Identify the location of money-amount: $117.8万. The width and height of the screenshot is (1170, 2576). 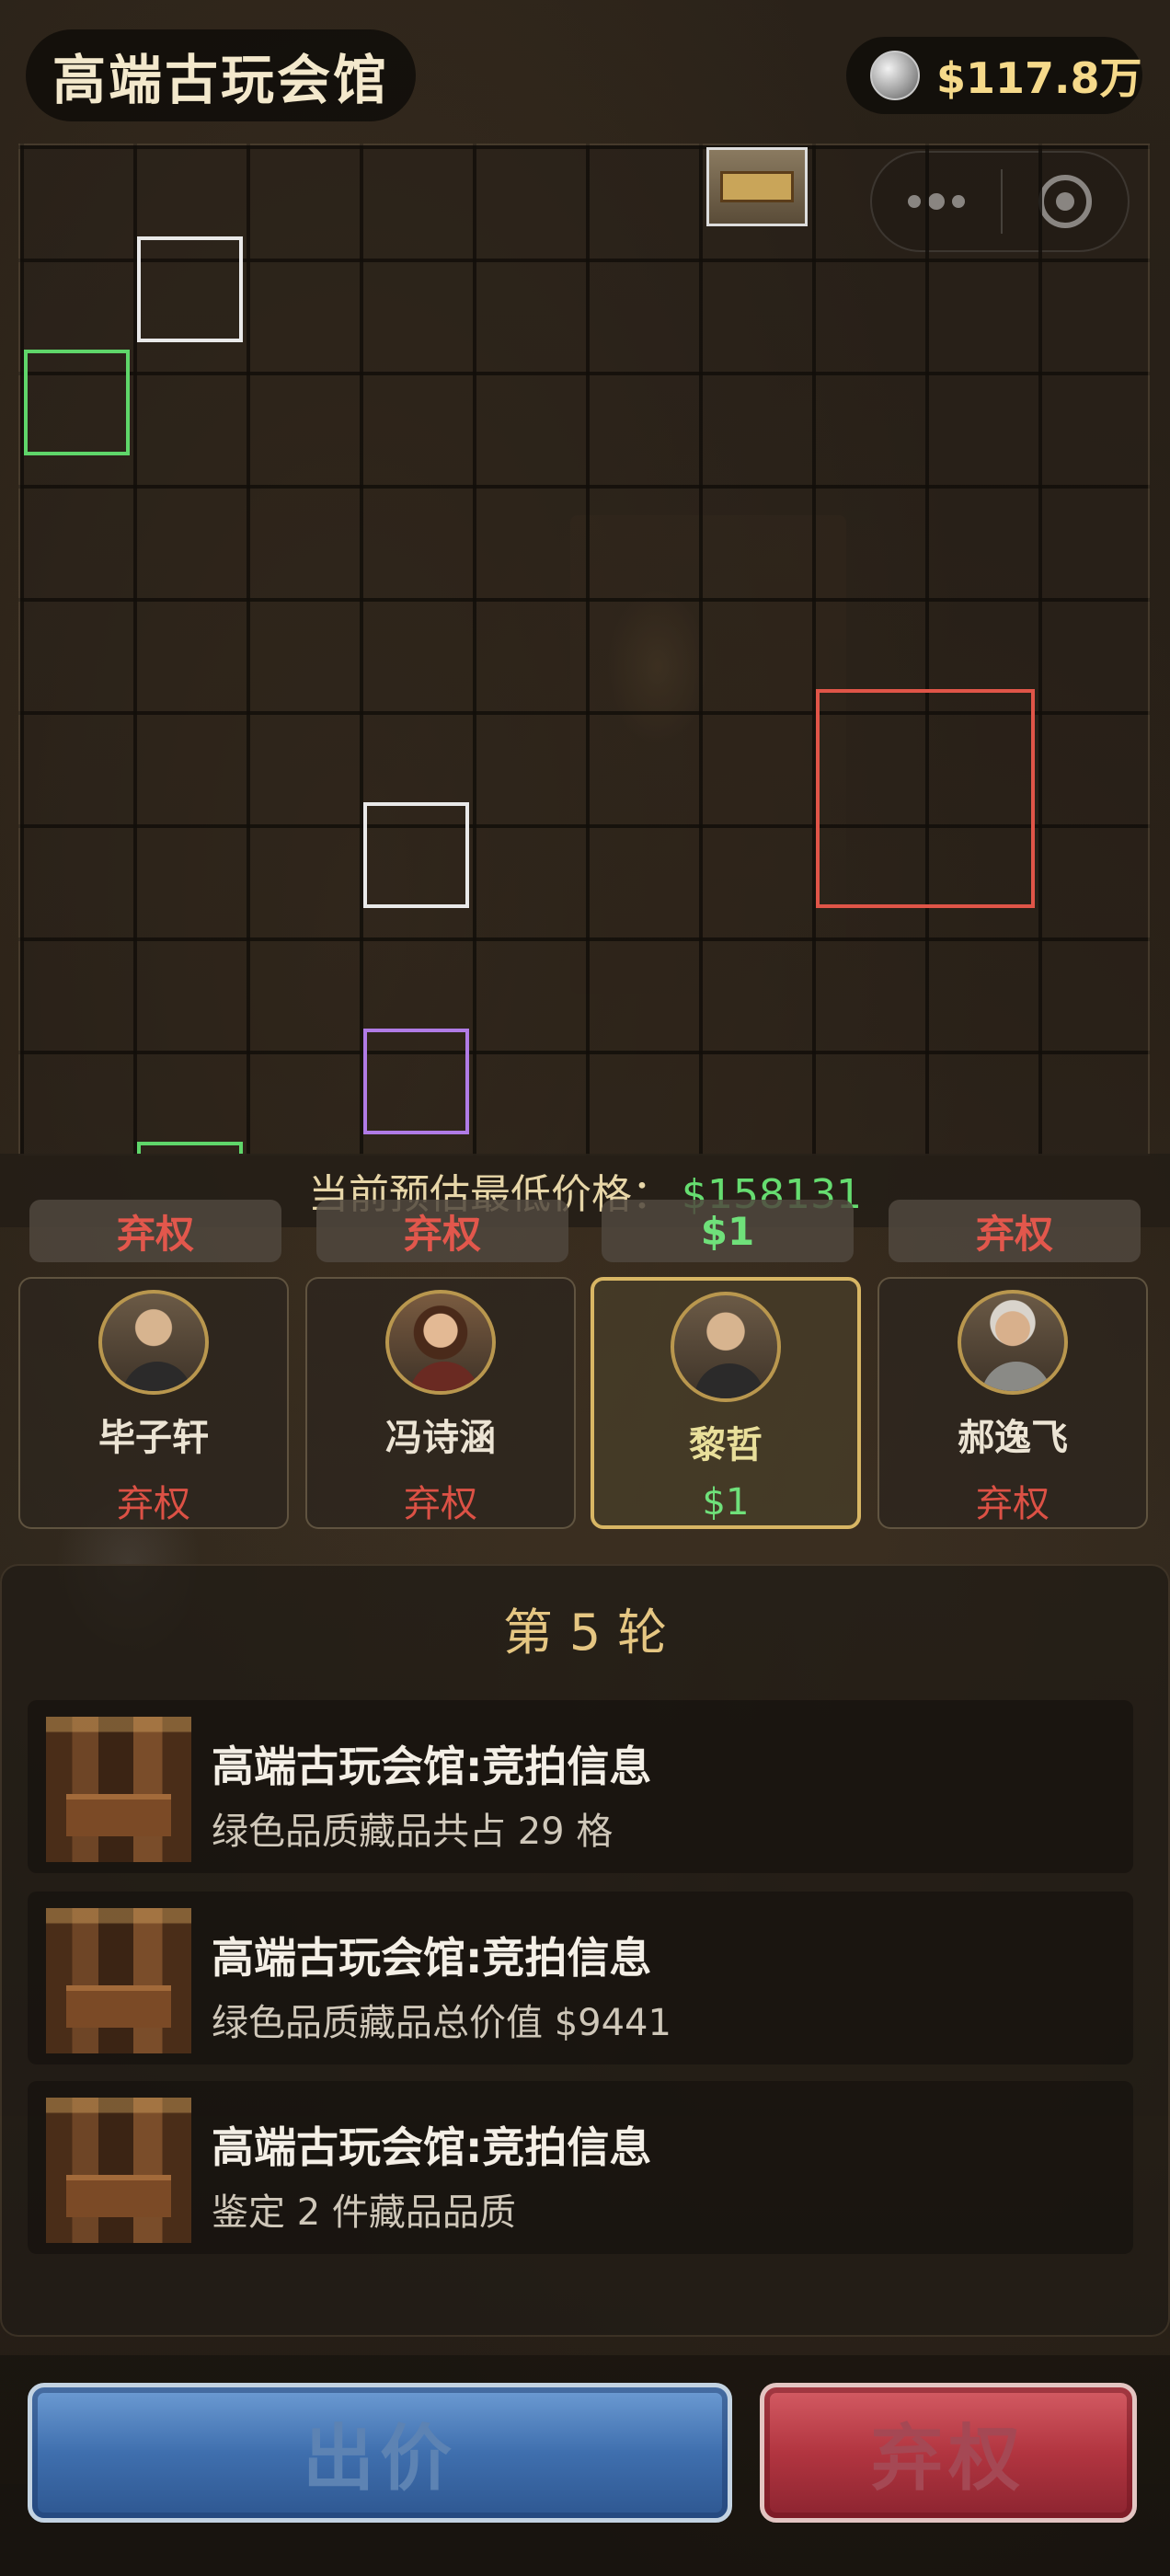
(1039, 78).